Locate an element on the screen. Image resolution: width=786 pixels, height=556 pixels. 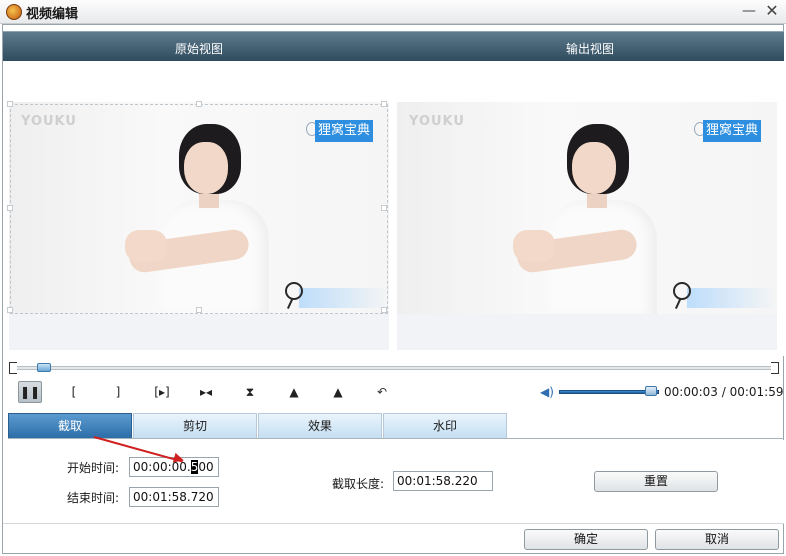
rotate-right-button: ▲ is located at coordinates (338, 392).